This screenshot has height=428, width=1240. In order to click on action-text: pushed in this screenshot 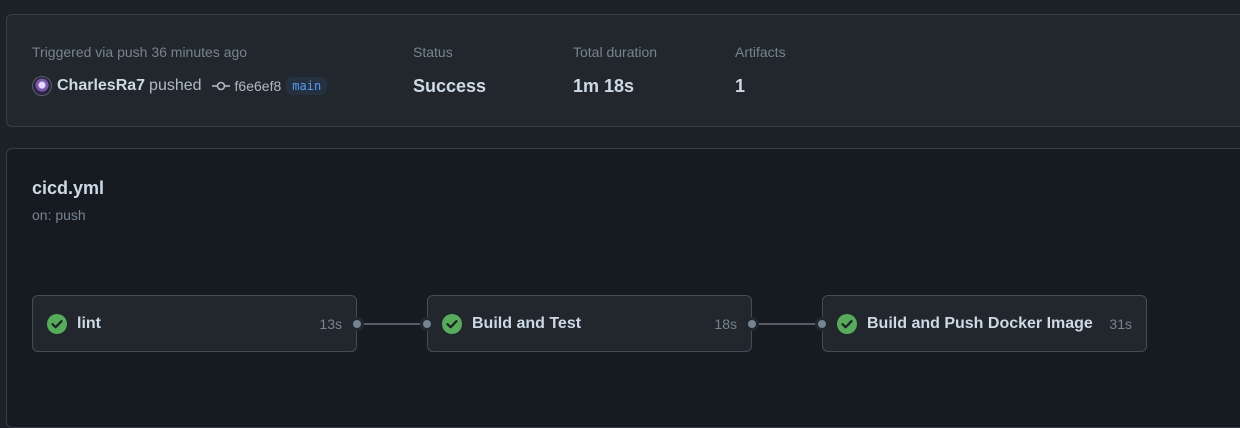, I will do `click(175, 85)`.